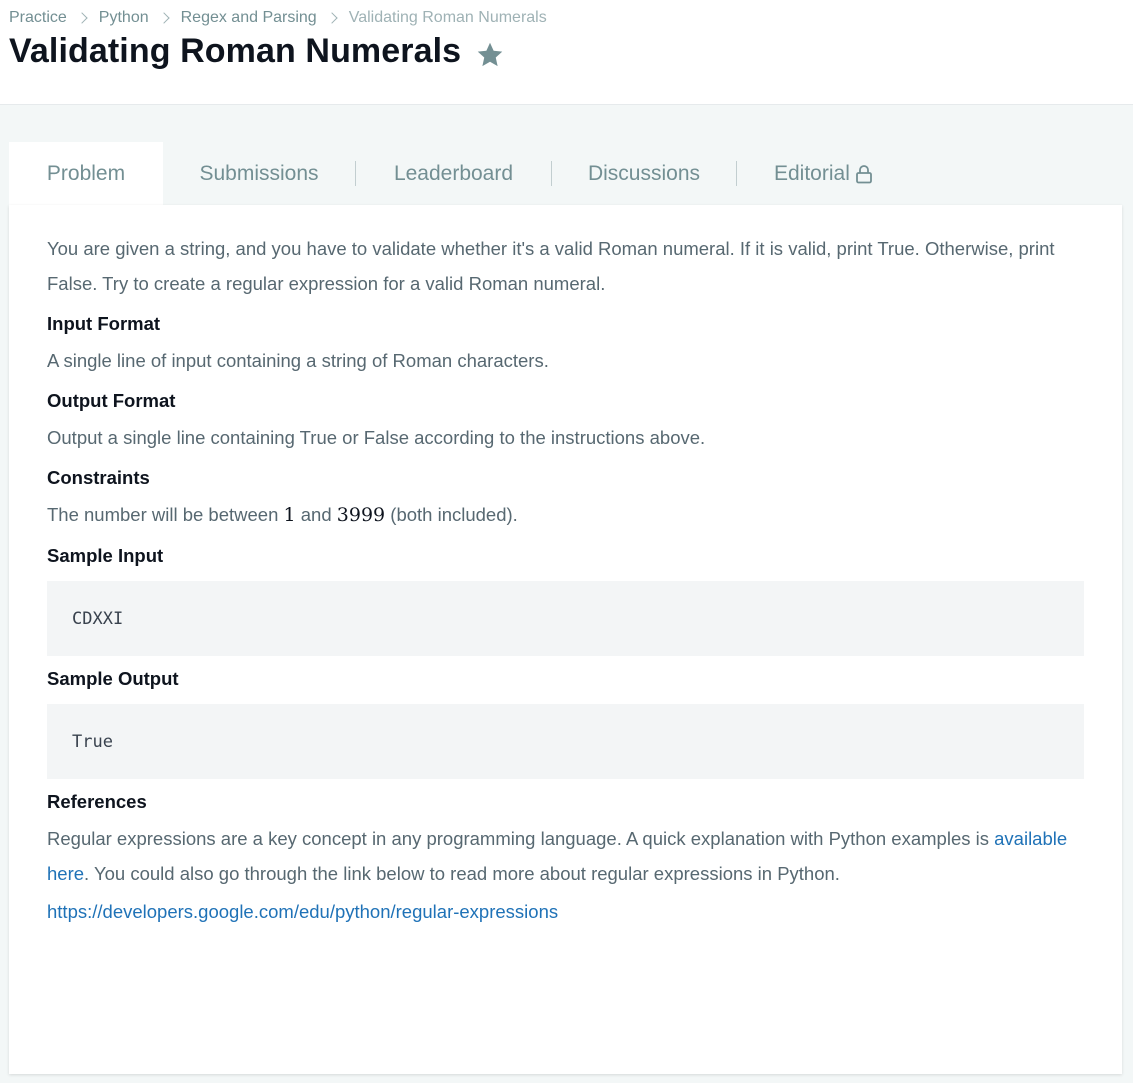  I want to click on tab-label: Leaderboard, so click(453, 173).